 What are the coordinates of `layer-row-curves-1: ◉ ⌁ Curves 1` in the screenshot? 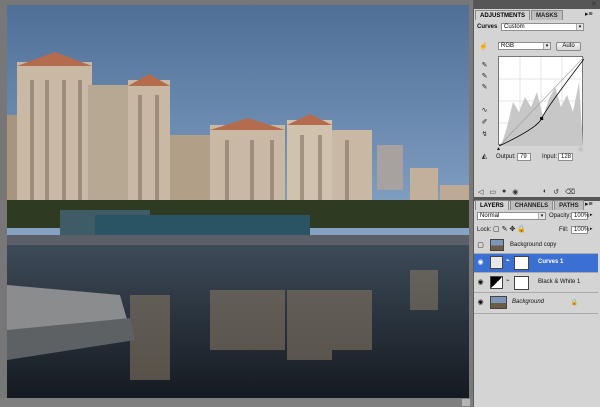 It's located at (536, 263).